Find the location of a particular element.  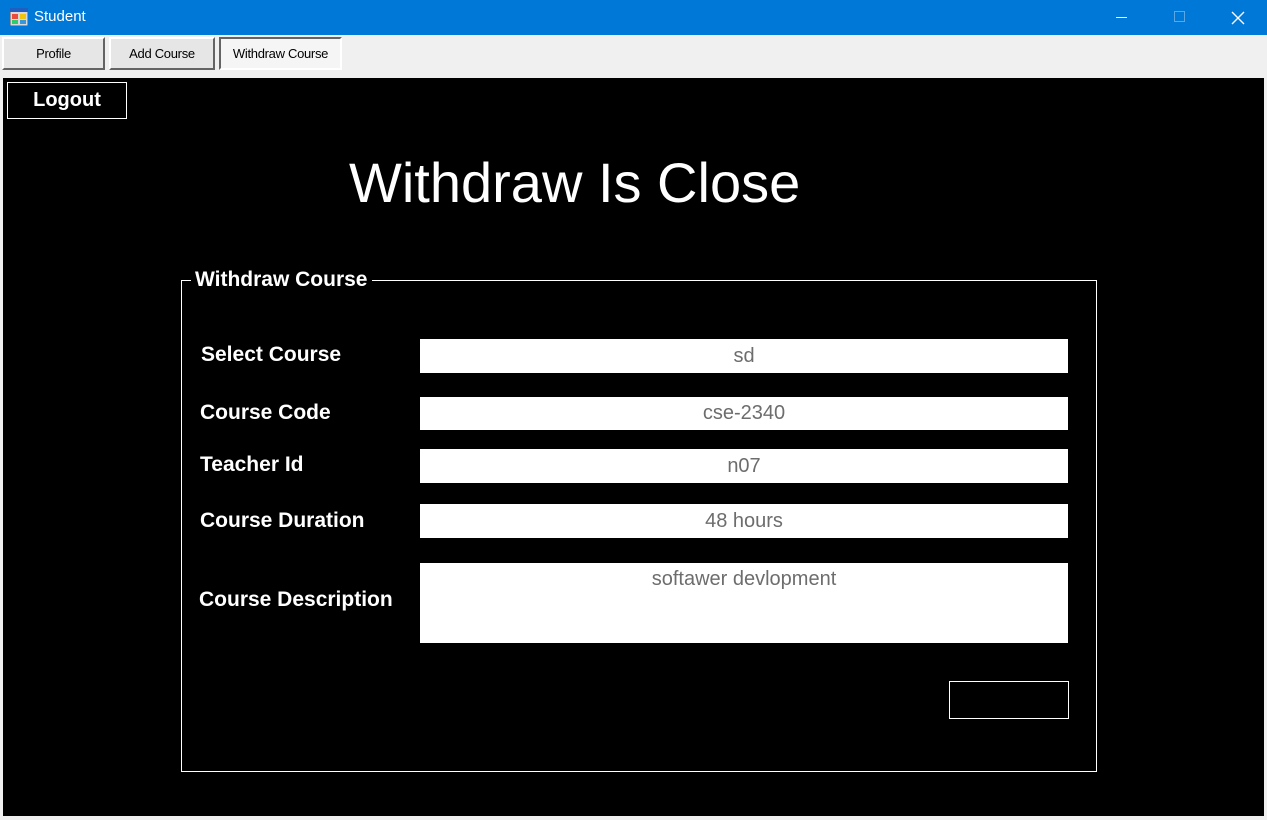

course-duration-label: Course Duration is located at coordinates (282, 520).